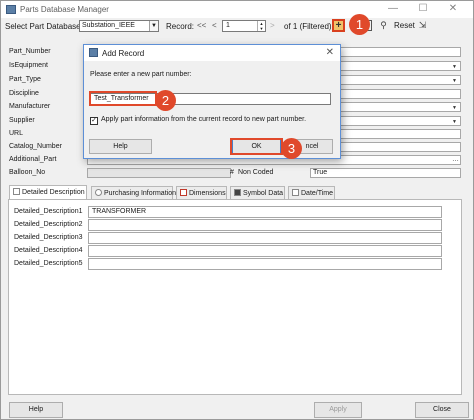  Describe the element at coordinates (207, 193) in the screenshot. I see `tab-label: Dimensions` at that location.